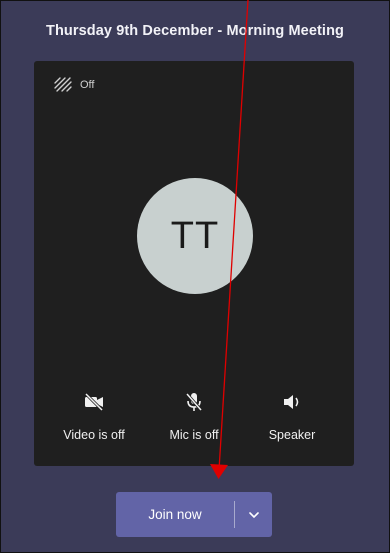 Image resolution: width=390 pixels, height=553 pixels. I want to click on join-options-button, so click(253, 514).